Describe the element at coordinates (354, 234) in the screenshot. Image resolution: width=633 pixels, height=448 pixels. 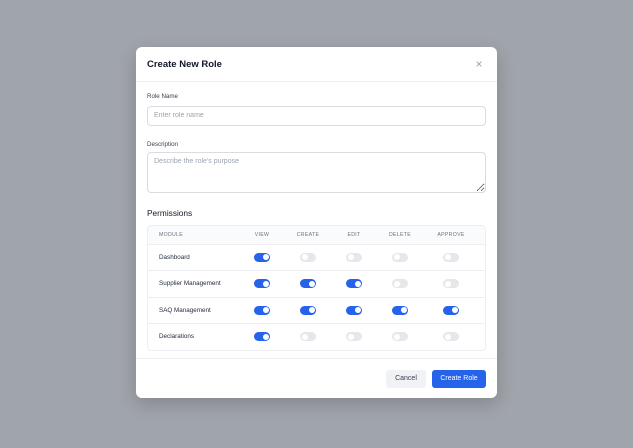
I see `column-header-edit: EDIT` at that location.